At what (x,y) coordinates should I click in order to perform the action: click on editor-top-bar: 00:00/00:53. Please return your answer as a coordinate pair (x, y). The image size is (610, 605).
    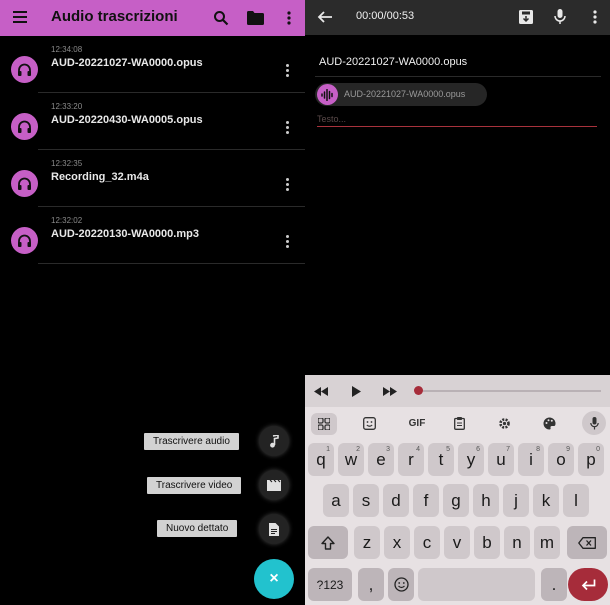
    Looking at the image, I should click on (457, 17).